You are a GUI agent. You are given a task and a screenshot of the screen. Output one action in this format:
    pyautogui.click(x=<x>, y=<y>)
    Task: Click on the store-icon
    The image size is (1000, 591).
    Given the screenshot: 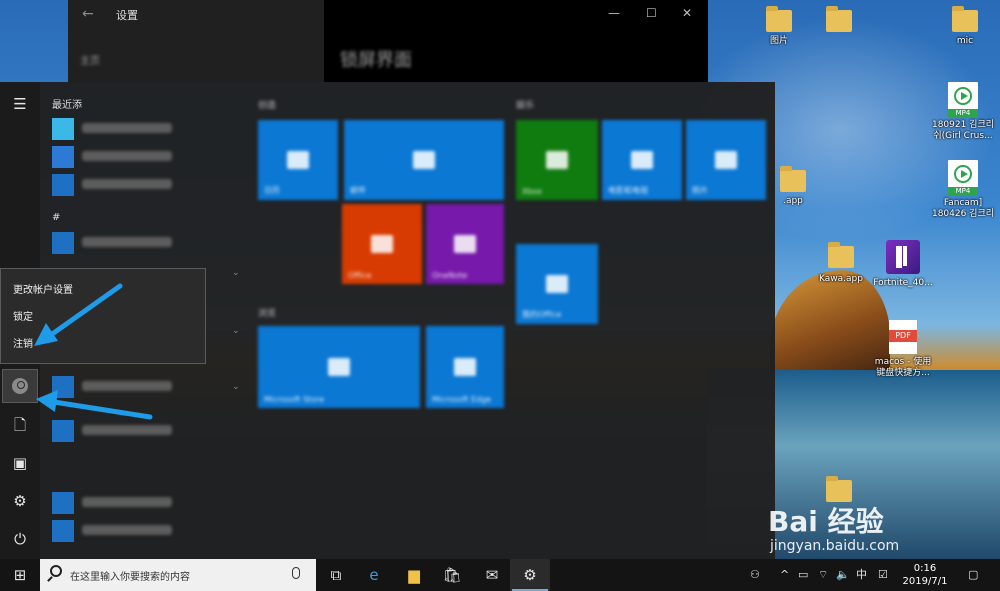 What is the action you would take?
    pyautogui.click(x=339, y=367)
    